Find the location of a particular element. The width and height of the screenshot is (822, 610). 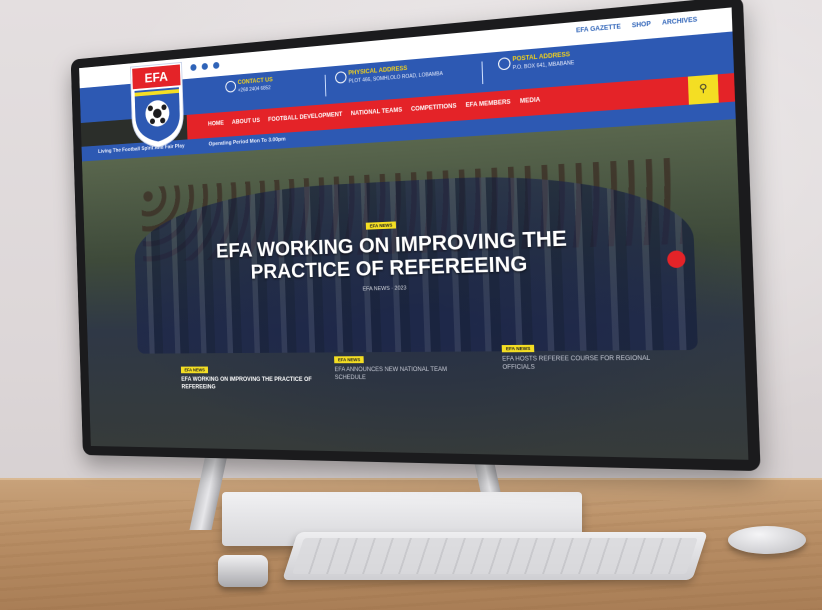

instagram-icon is located at coordinates (216, 65).